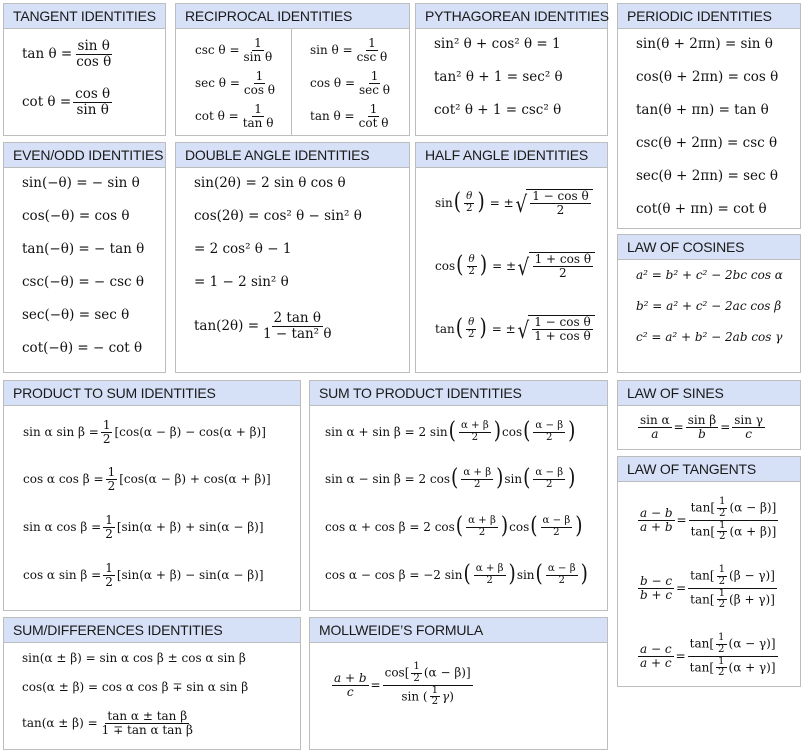 The width and height of the screenshot is (805, 752). Describe the element at coordinates (350, 50) in the screenshot. I see `equation: sin θ = 1 csc θ` at that location.